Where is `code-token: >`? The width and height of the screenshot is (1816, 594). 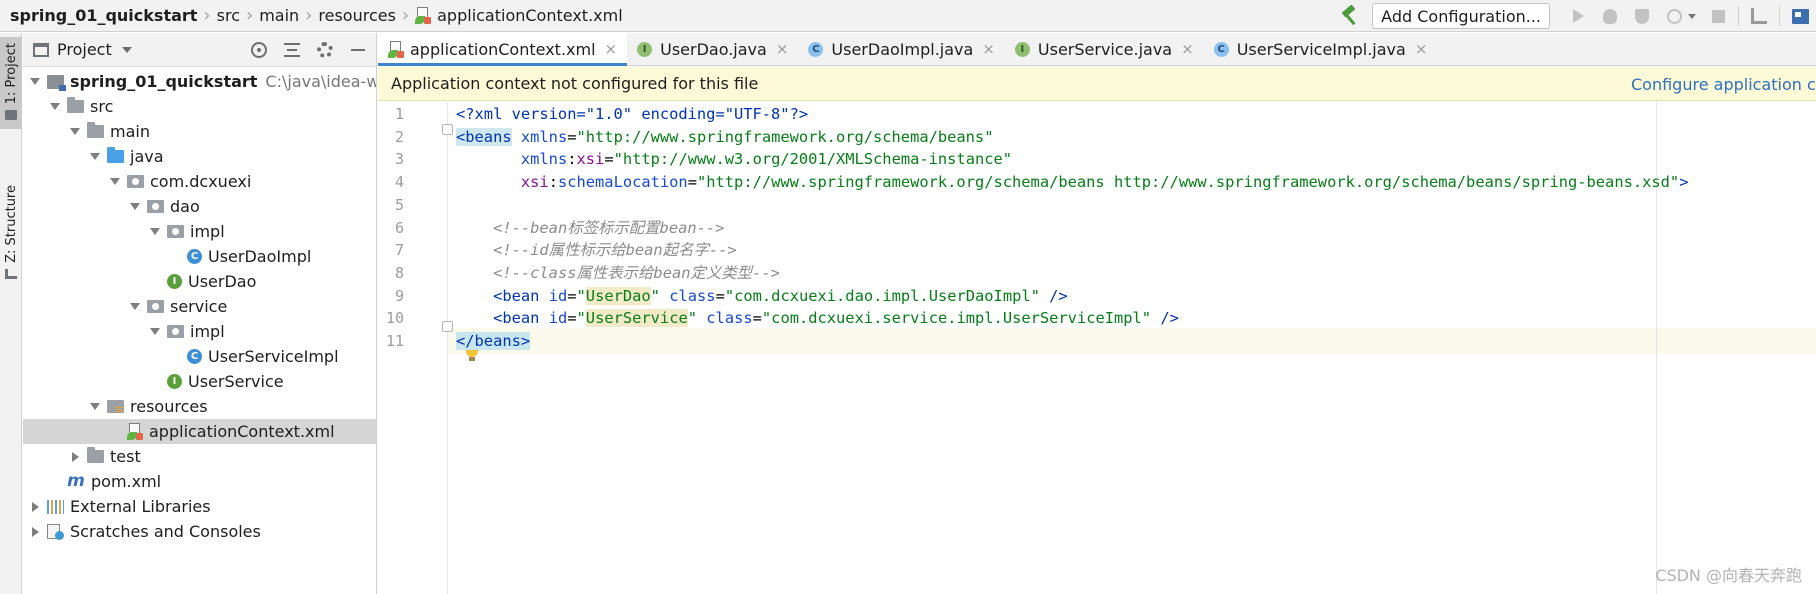
code-token: > is located at coordinates (1684, 182).